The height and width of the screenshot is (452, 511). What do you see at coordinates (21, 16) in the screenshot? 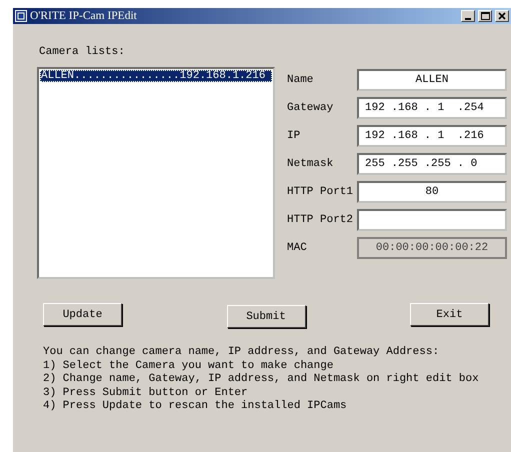
I see `app-icon` at bounding box center [21, 16].